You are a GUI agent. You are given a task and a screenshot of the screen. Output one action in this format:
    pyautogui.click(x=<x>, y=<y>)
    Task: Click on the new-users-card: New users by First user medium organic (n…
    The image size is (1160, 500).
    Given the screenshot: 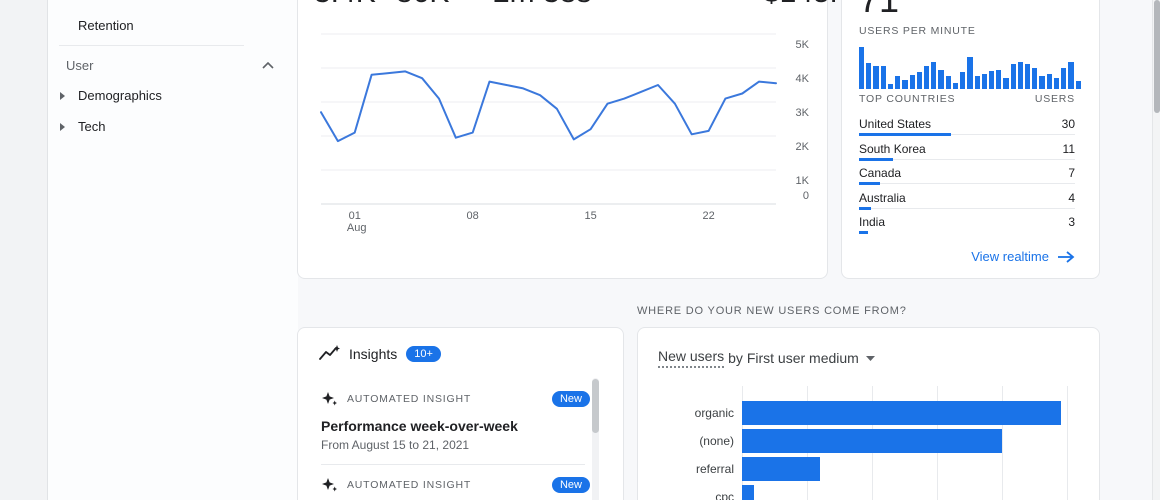 What is the action you would take?
    pyautogui.click(x=868, y=413)
    